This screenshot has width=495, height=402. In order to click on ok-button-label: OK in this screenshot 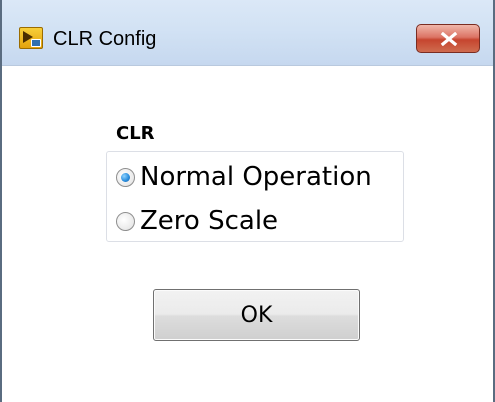, I will do `click(256, 315)`.